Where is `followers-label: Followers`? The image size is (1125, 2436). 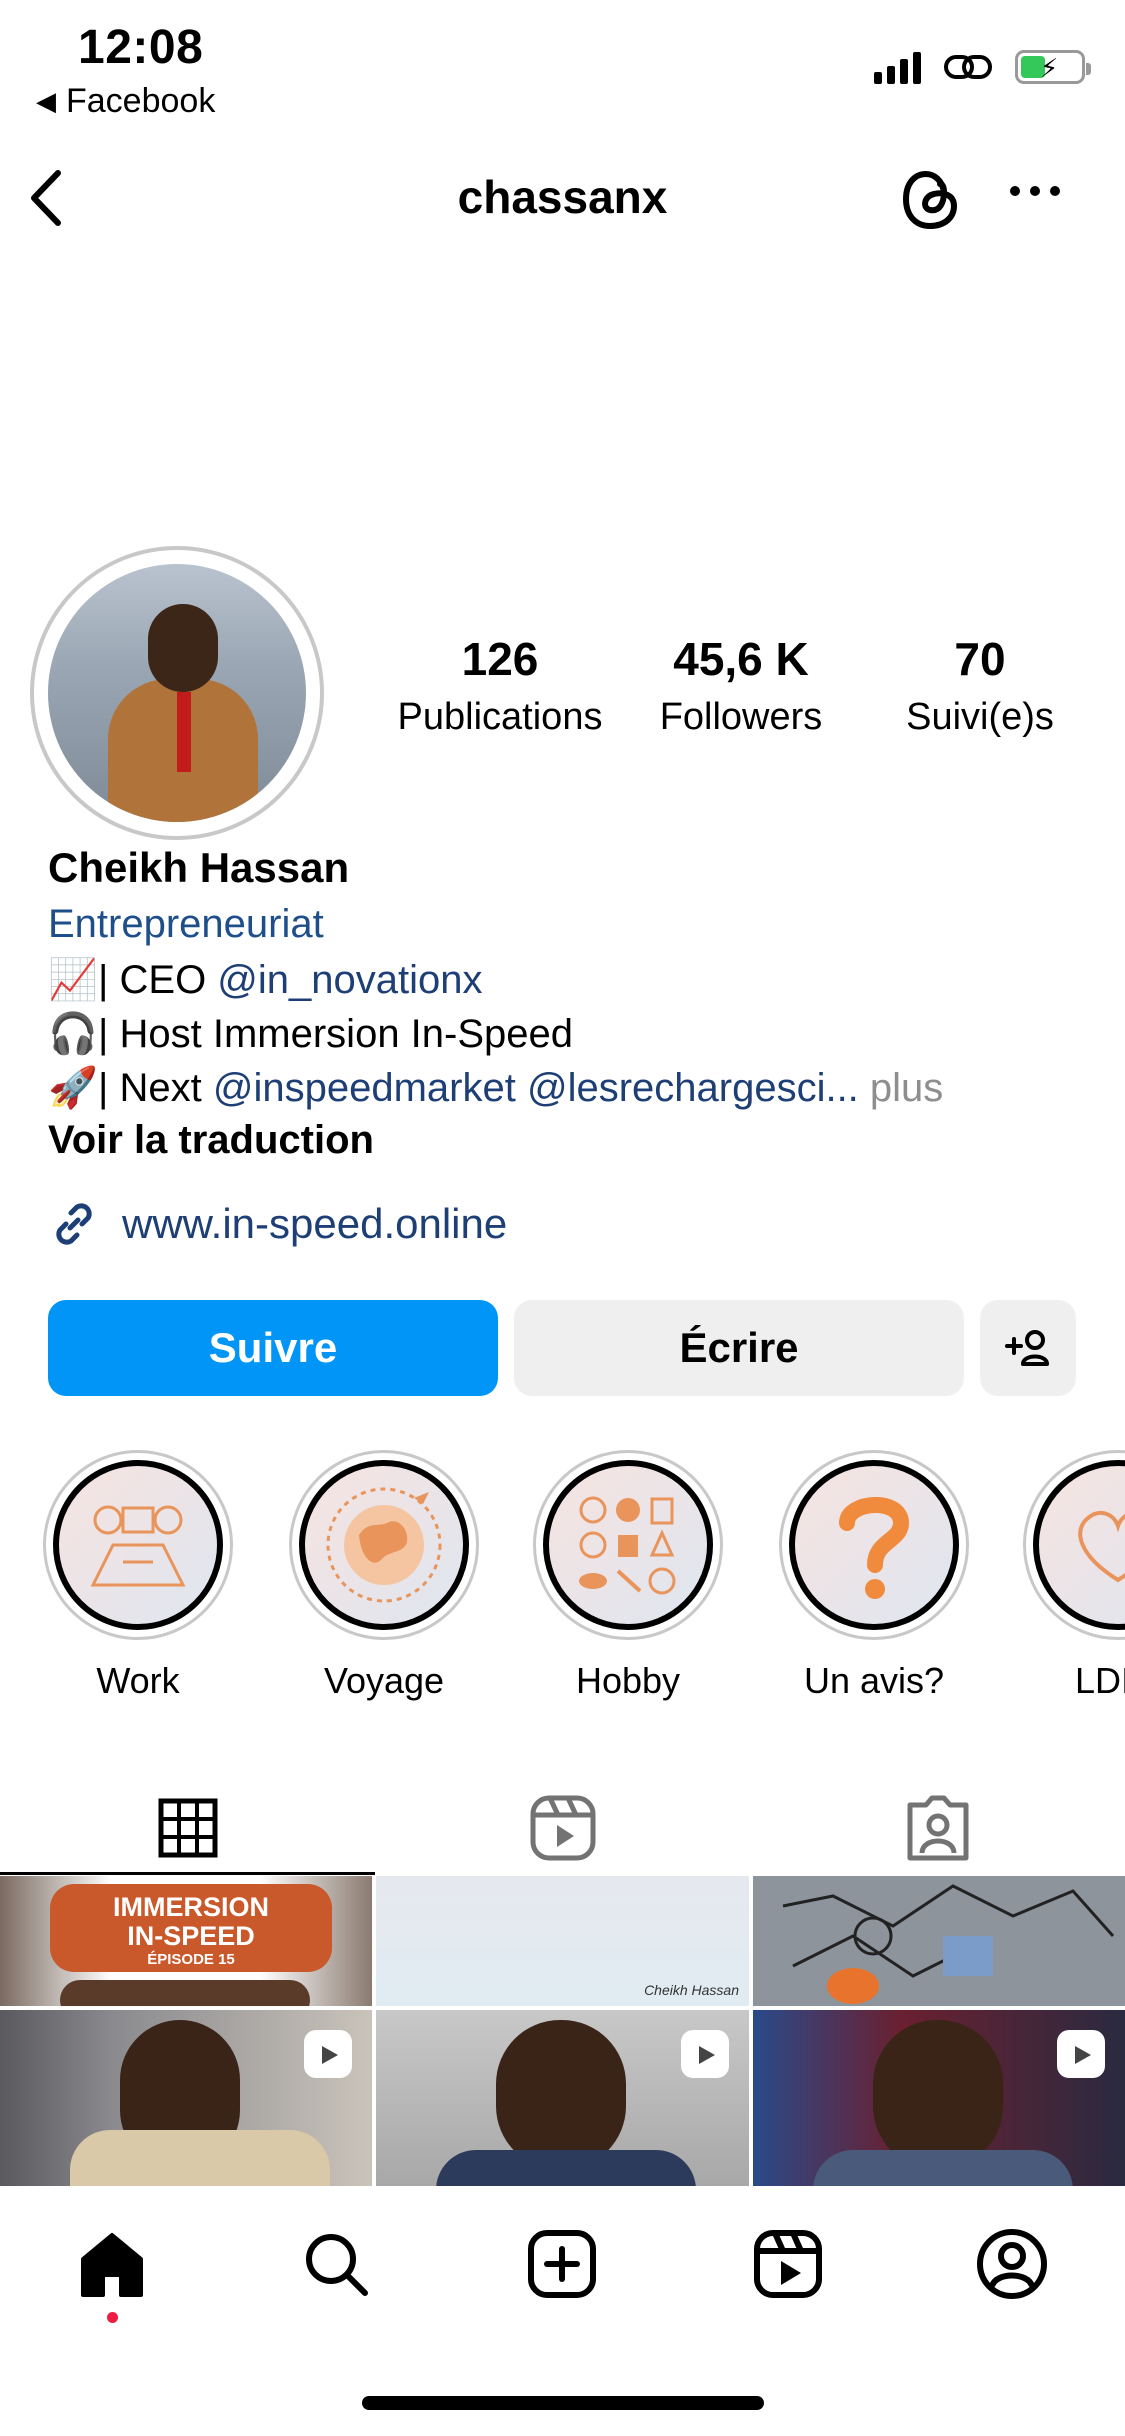 followers-label: Followers is located at coordinates (741, 717).